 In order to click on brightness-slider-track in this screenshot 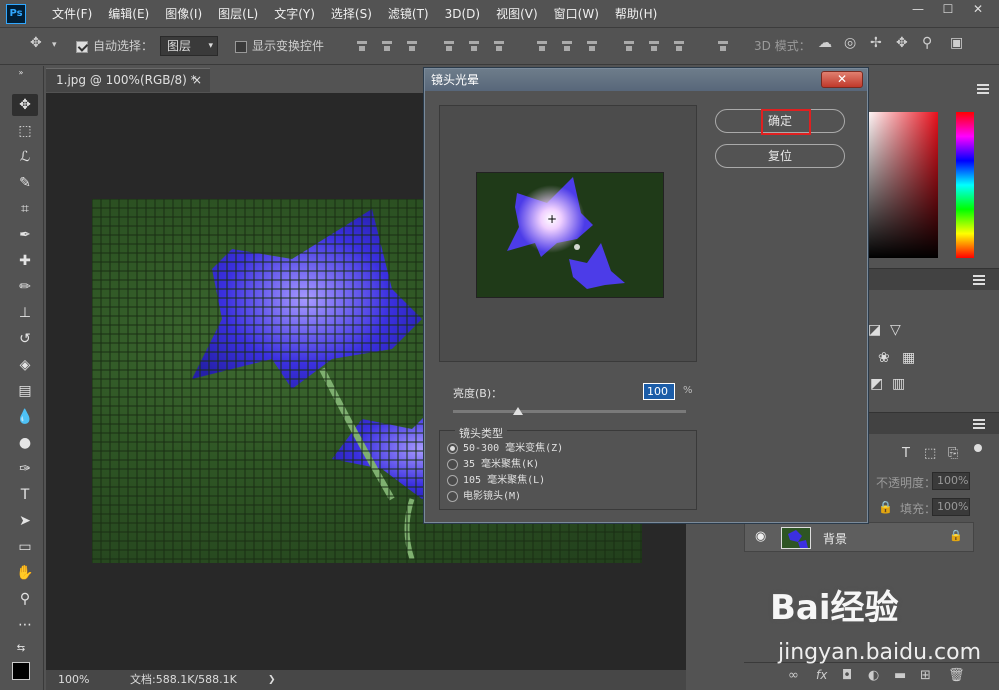, I will do `click(569, 411)`.